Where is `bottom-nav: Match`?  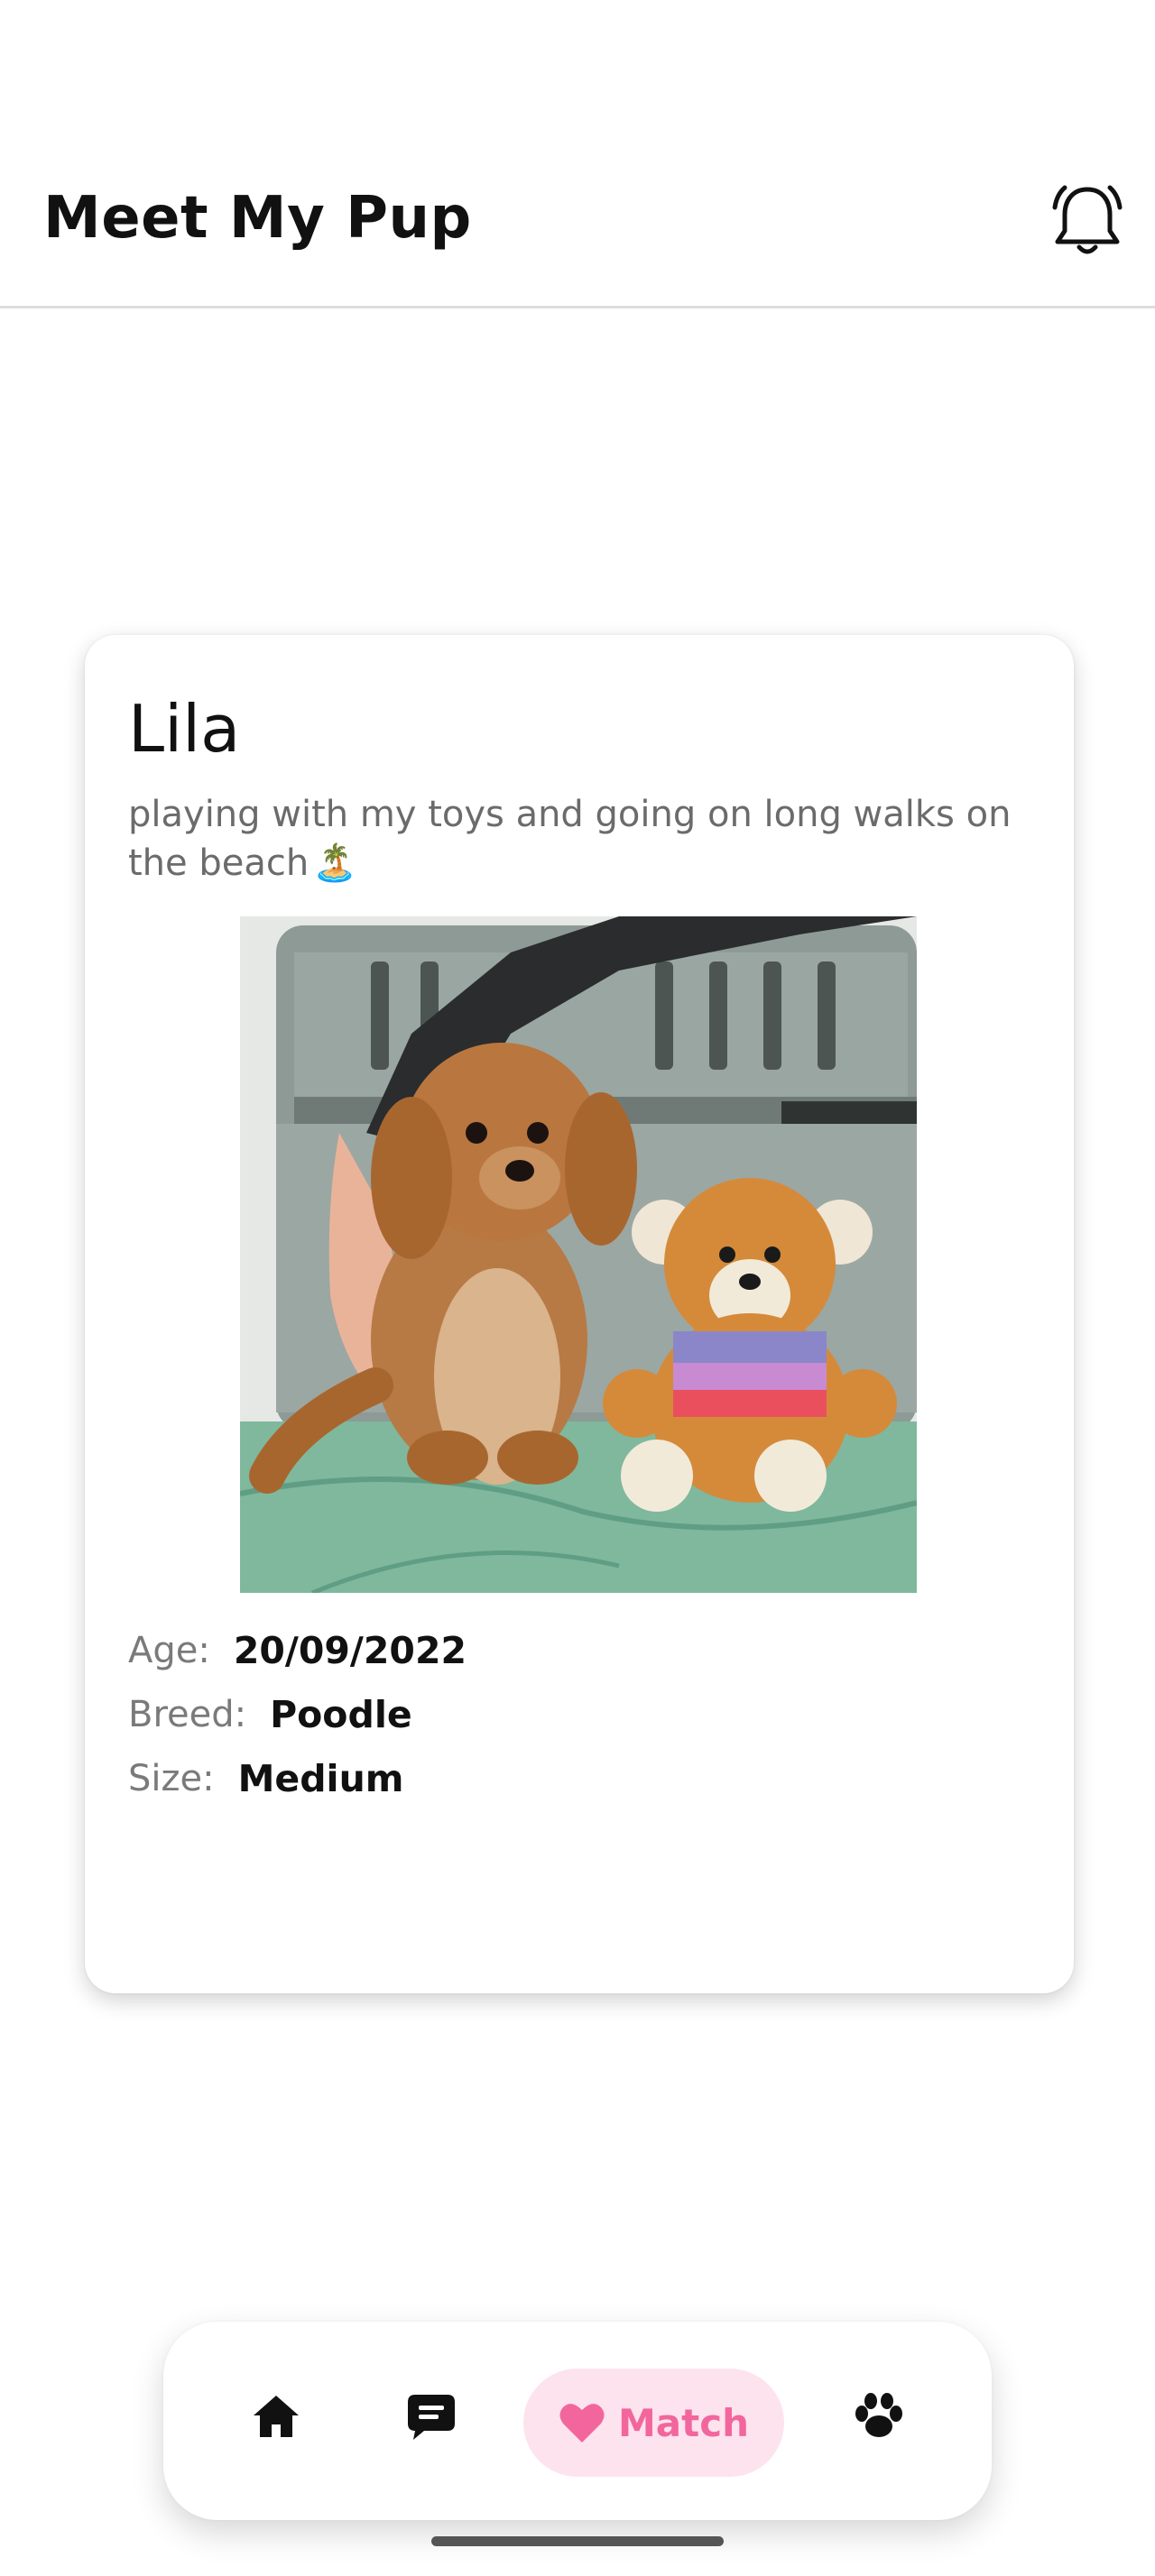 bottom-nav: Match is located at coordinates (577, 2421).